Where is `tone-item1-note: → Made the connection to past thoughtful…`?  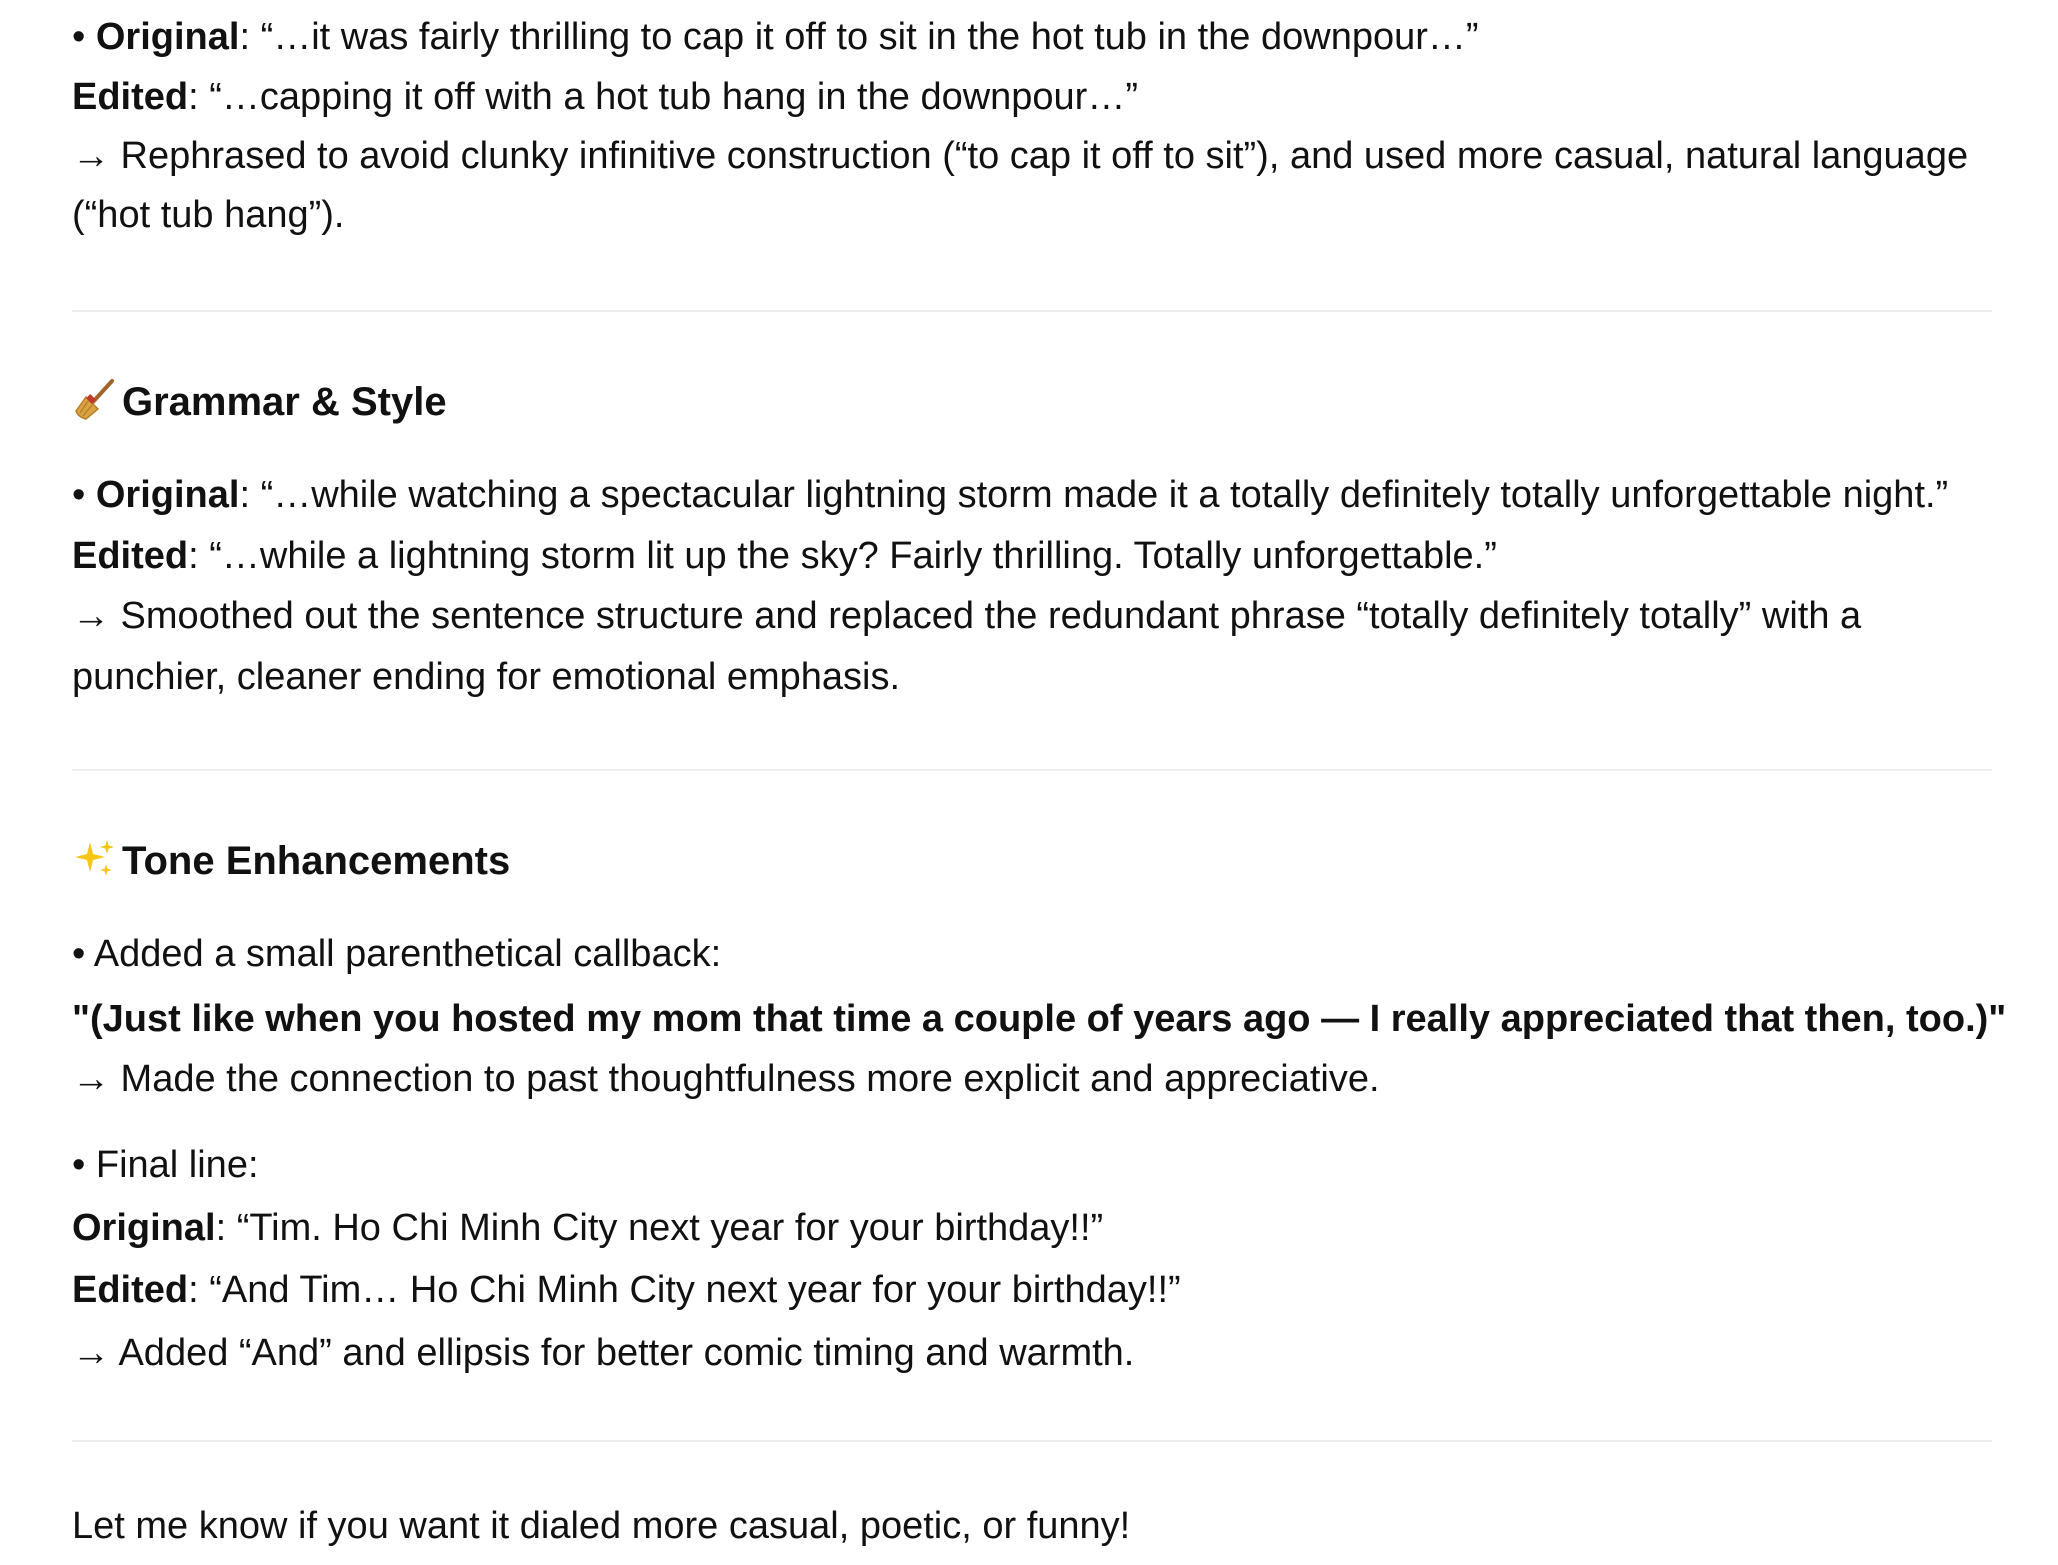
tone-item1-note: → Made the connection to past thoughtful… is located at coordinates (726, 1079).